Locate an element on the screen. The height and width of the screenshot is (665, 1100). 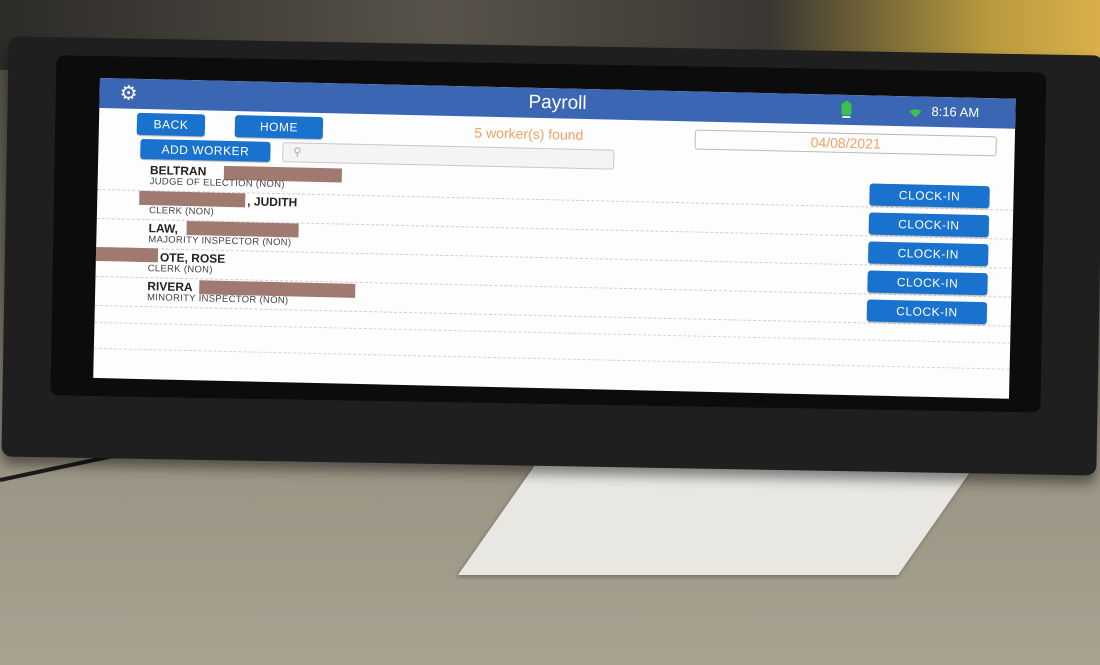
paper-sheet is located at coordinates (720, 515).